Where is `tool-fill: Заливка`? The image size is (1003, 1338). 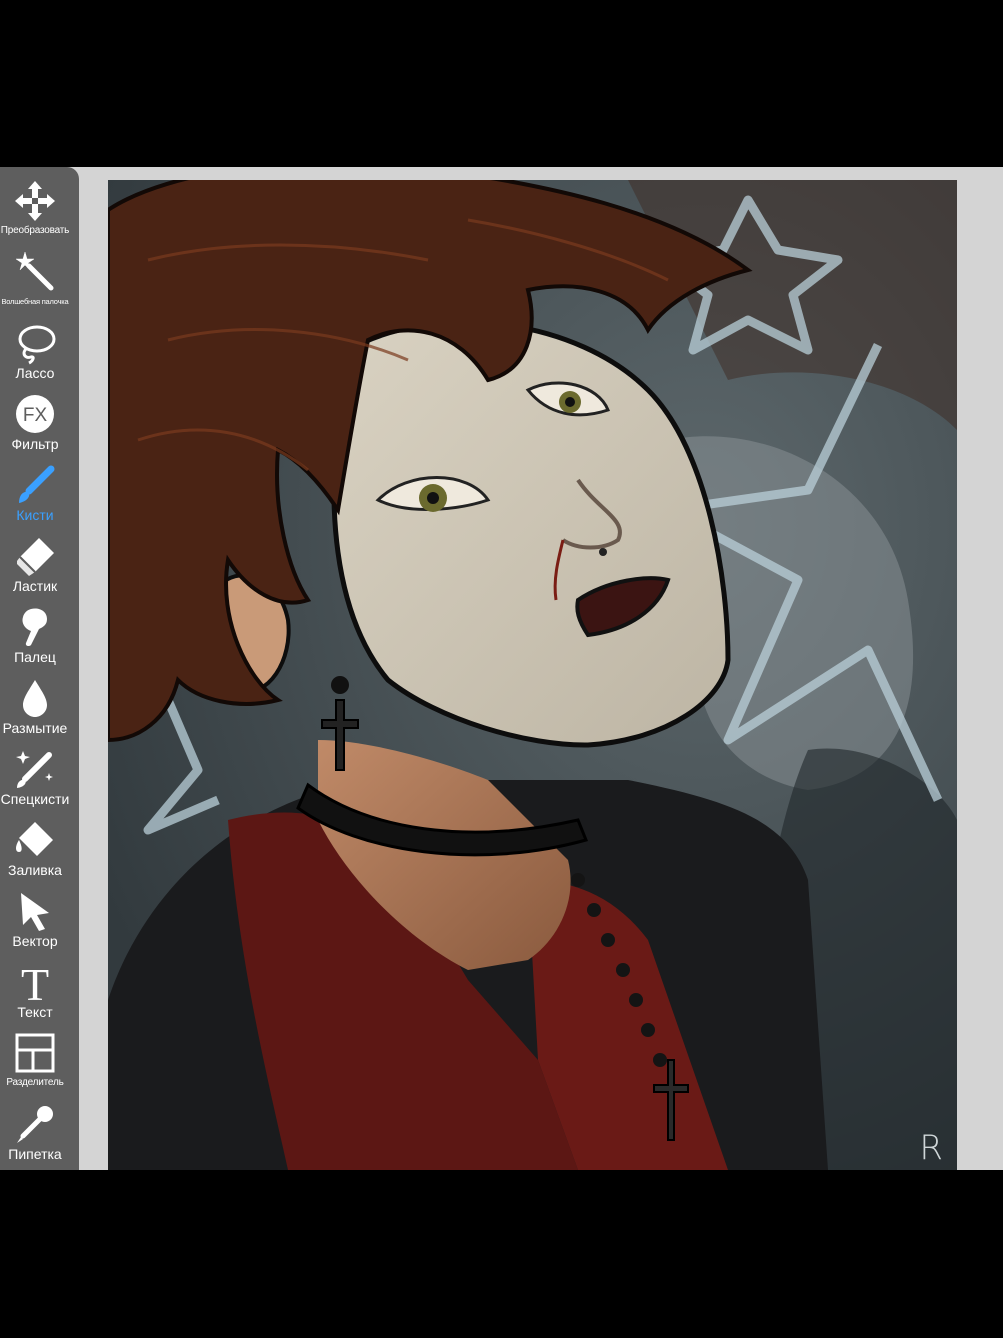
tool-fill: Заливка is located at coordinates (35, 851).